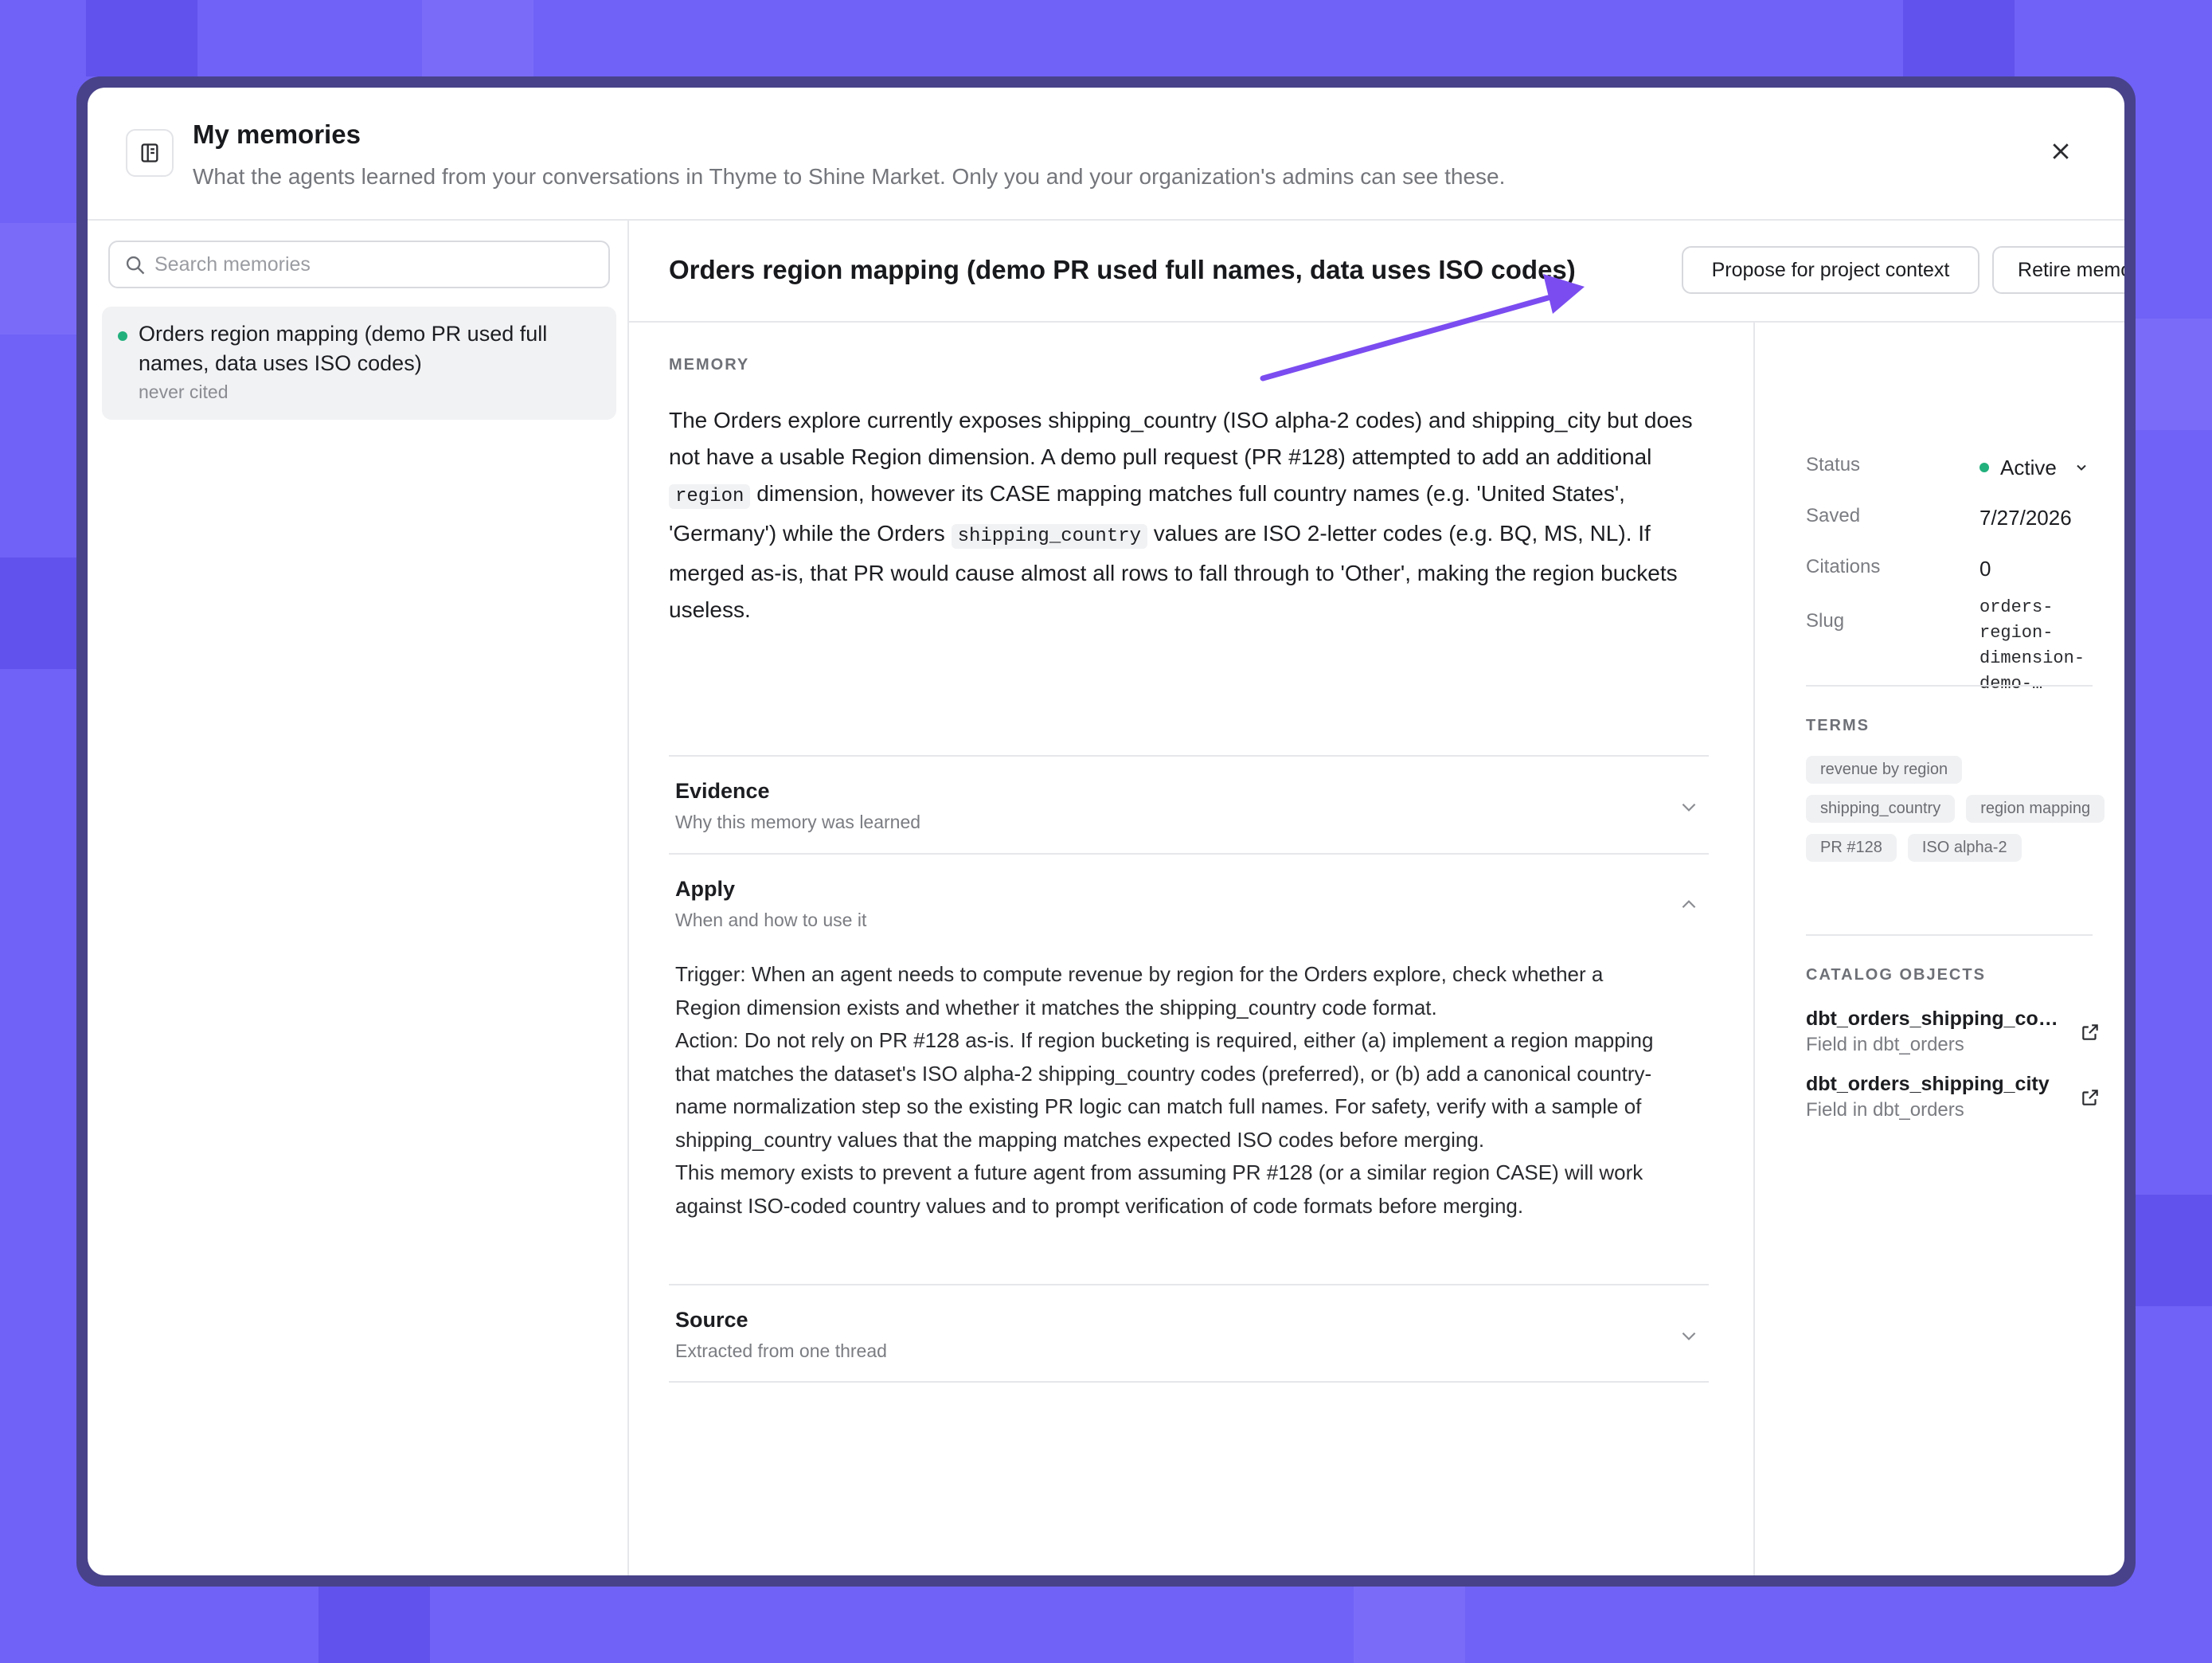  What do you see at coordinates (1985, 569) in the screenshot?
I see `citations-value: 0` at bounding box center [1985, 569].